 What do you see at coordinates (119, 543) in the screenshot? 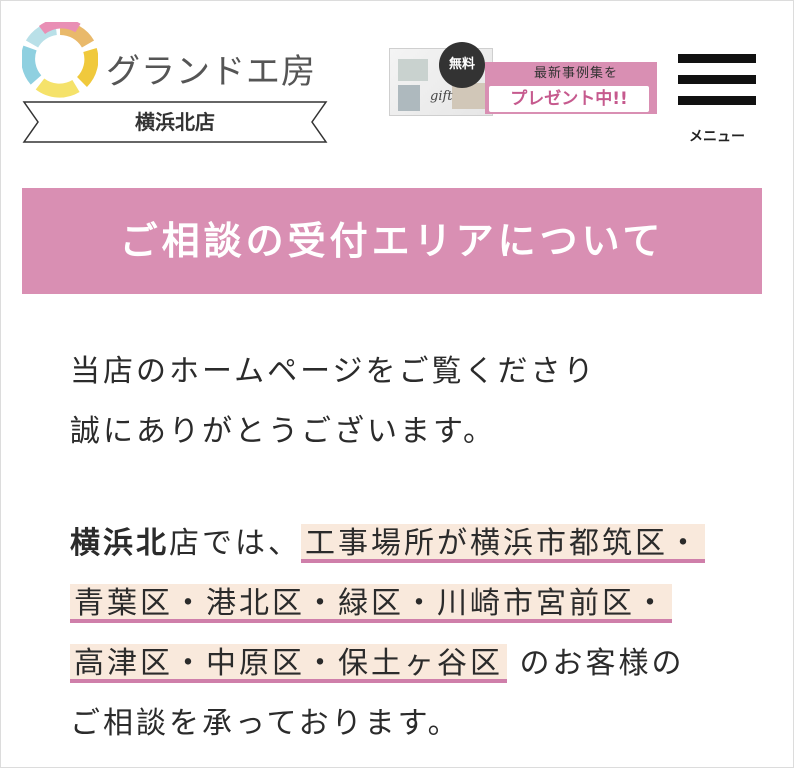
I see `store-prefix: 横浜北` at bounding box center [119, 543].